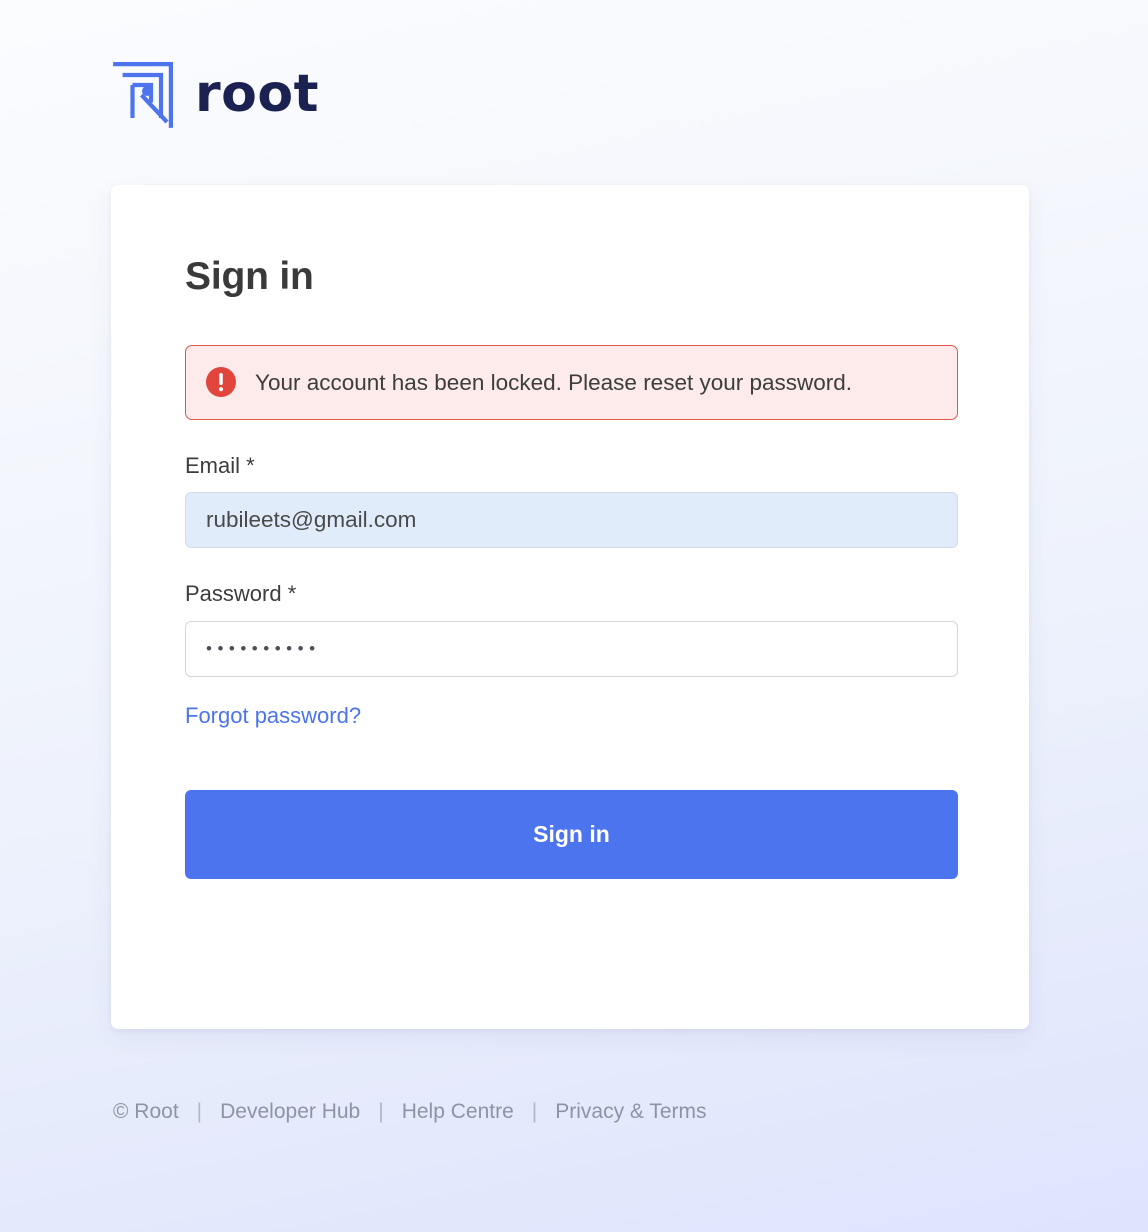 The width and height of the screenshot is (1148, 1232). Describe the element at coordinates (146, 1111) in the screenshot. I see `footer-copyright: © Root` at that location.